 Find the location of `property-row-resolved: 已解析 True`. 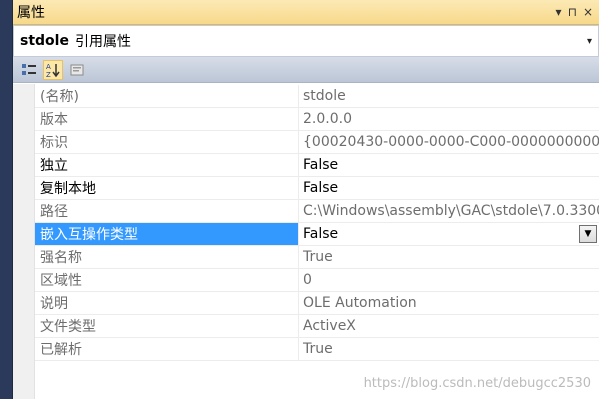

property-row-resolved: 已解析 True is located at coordinates (317, 349).